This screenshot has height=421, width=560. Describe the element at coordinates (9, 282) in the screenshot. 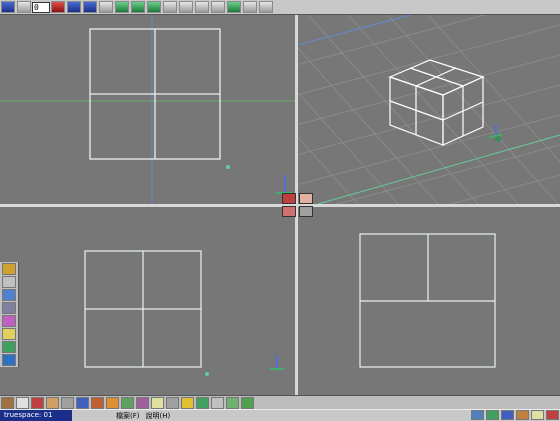

I see `edit-icon` at that location.